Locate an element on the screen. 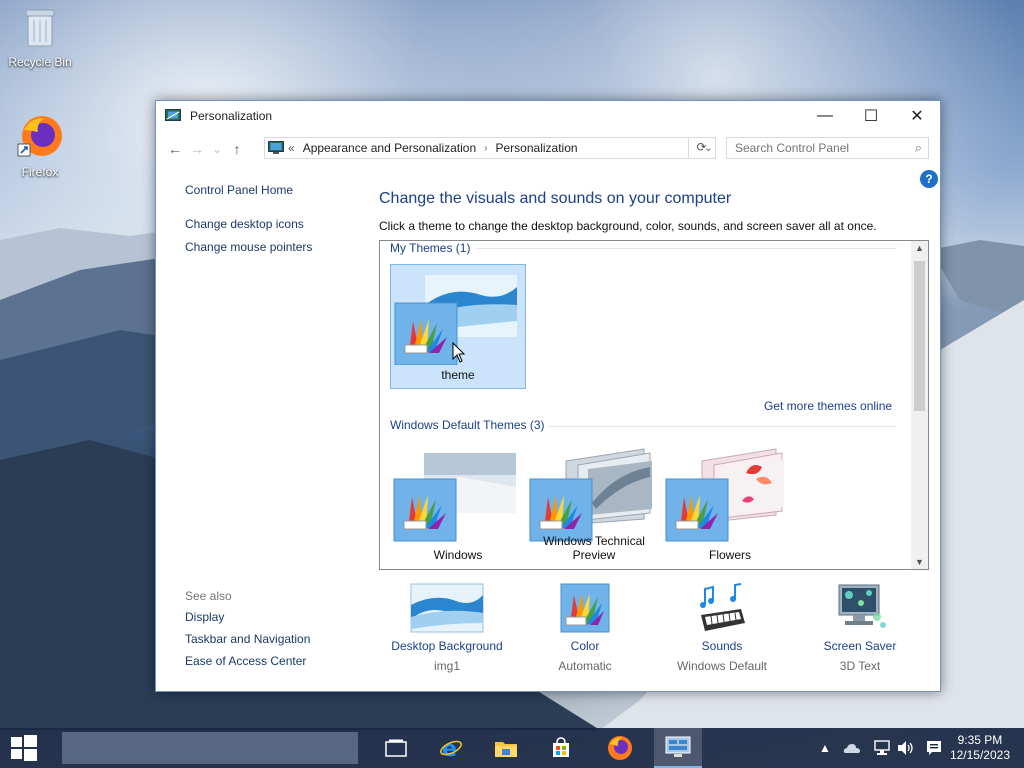 The image size is (1024, 768). clock-time: 9:35 PM is located at coordinates (980, 740).